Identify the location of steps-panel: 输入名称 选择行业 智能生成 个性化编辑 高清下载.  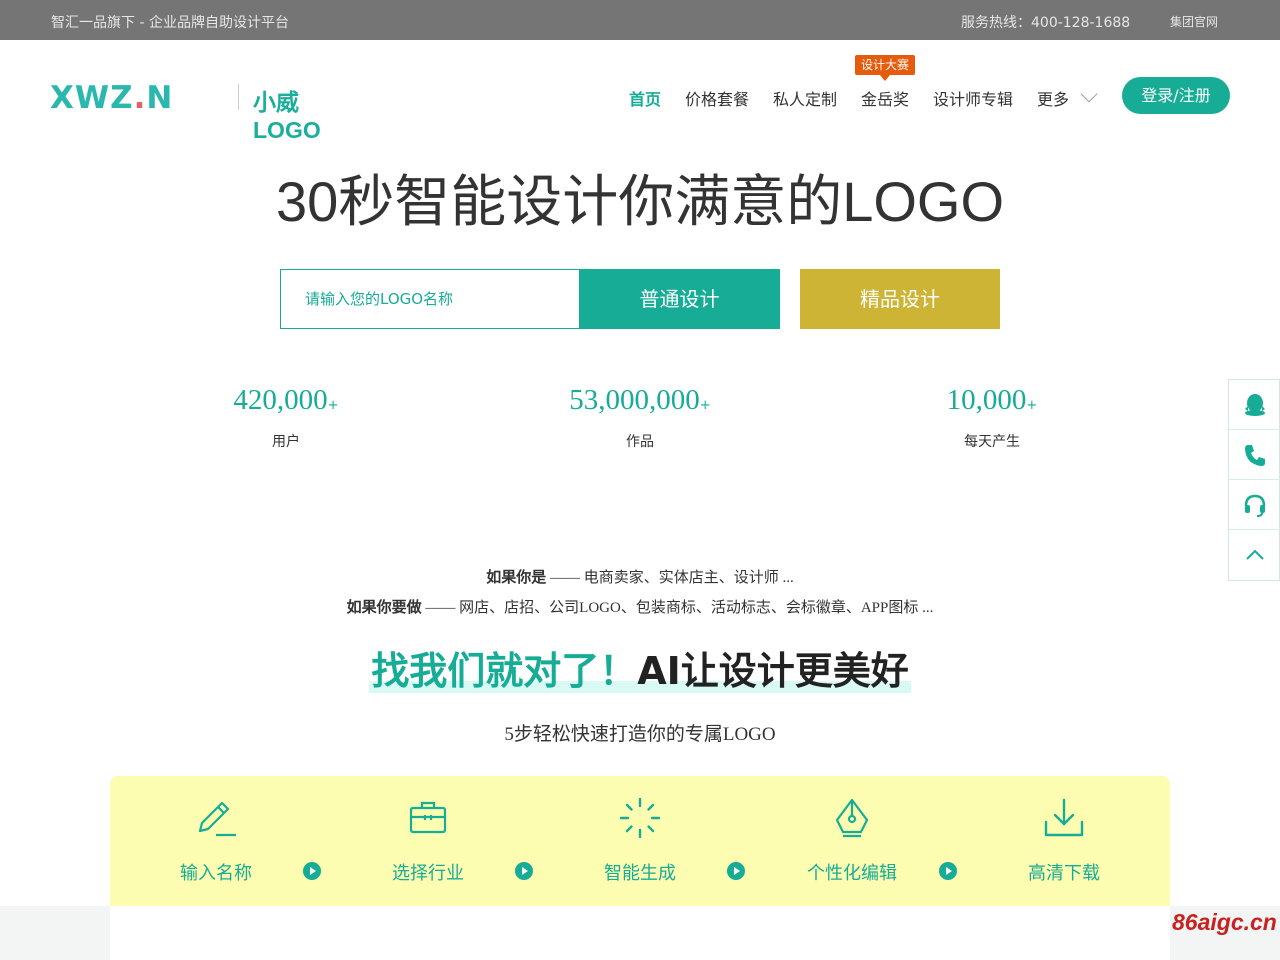
(640, 842).